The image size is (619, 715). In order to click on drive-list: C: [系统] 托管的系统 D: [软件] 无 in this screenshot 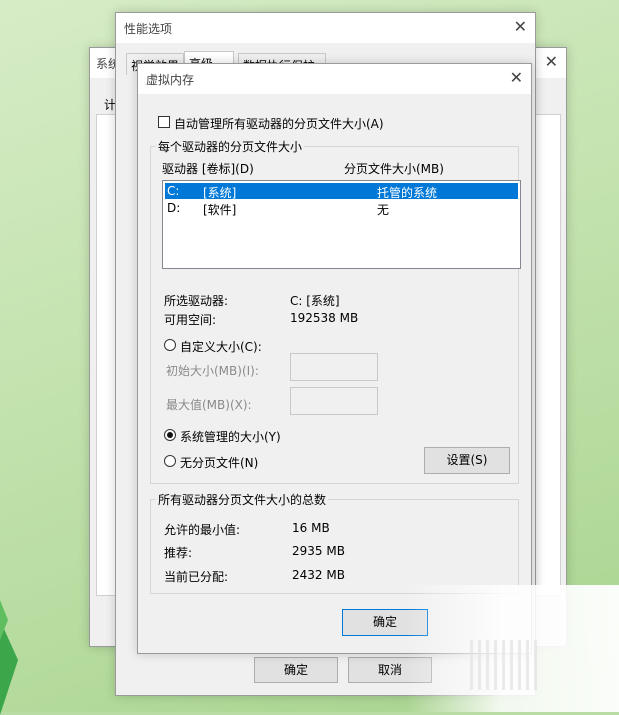, I will do `click(341, 224)`.